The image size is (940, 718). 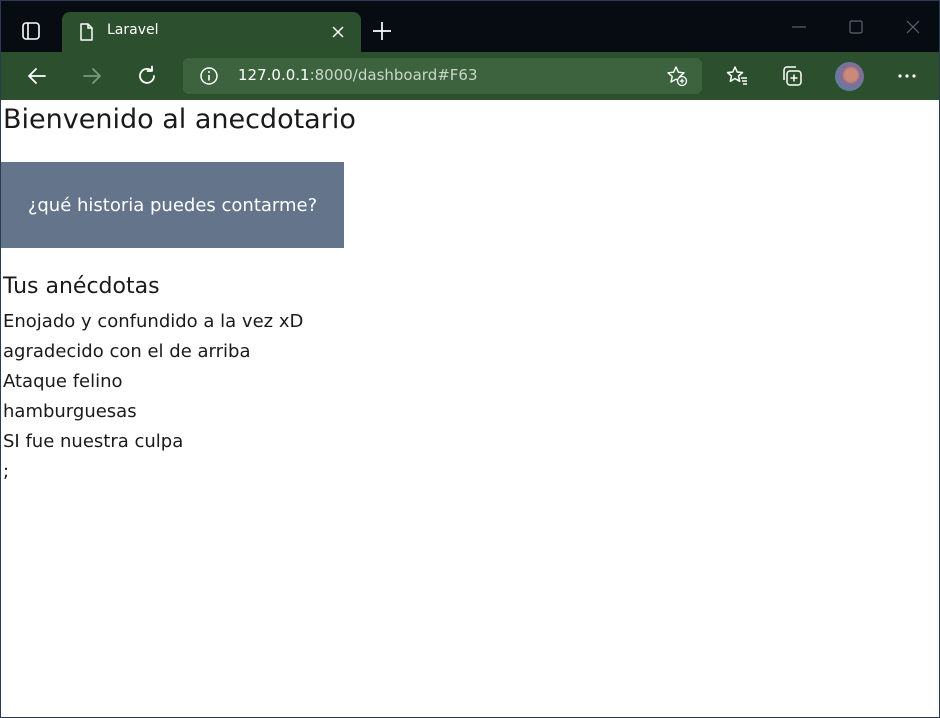 I want to click on close-tab-icon, so click(x=338, y=32).